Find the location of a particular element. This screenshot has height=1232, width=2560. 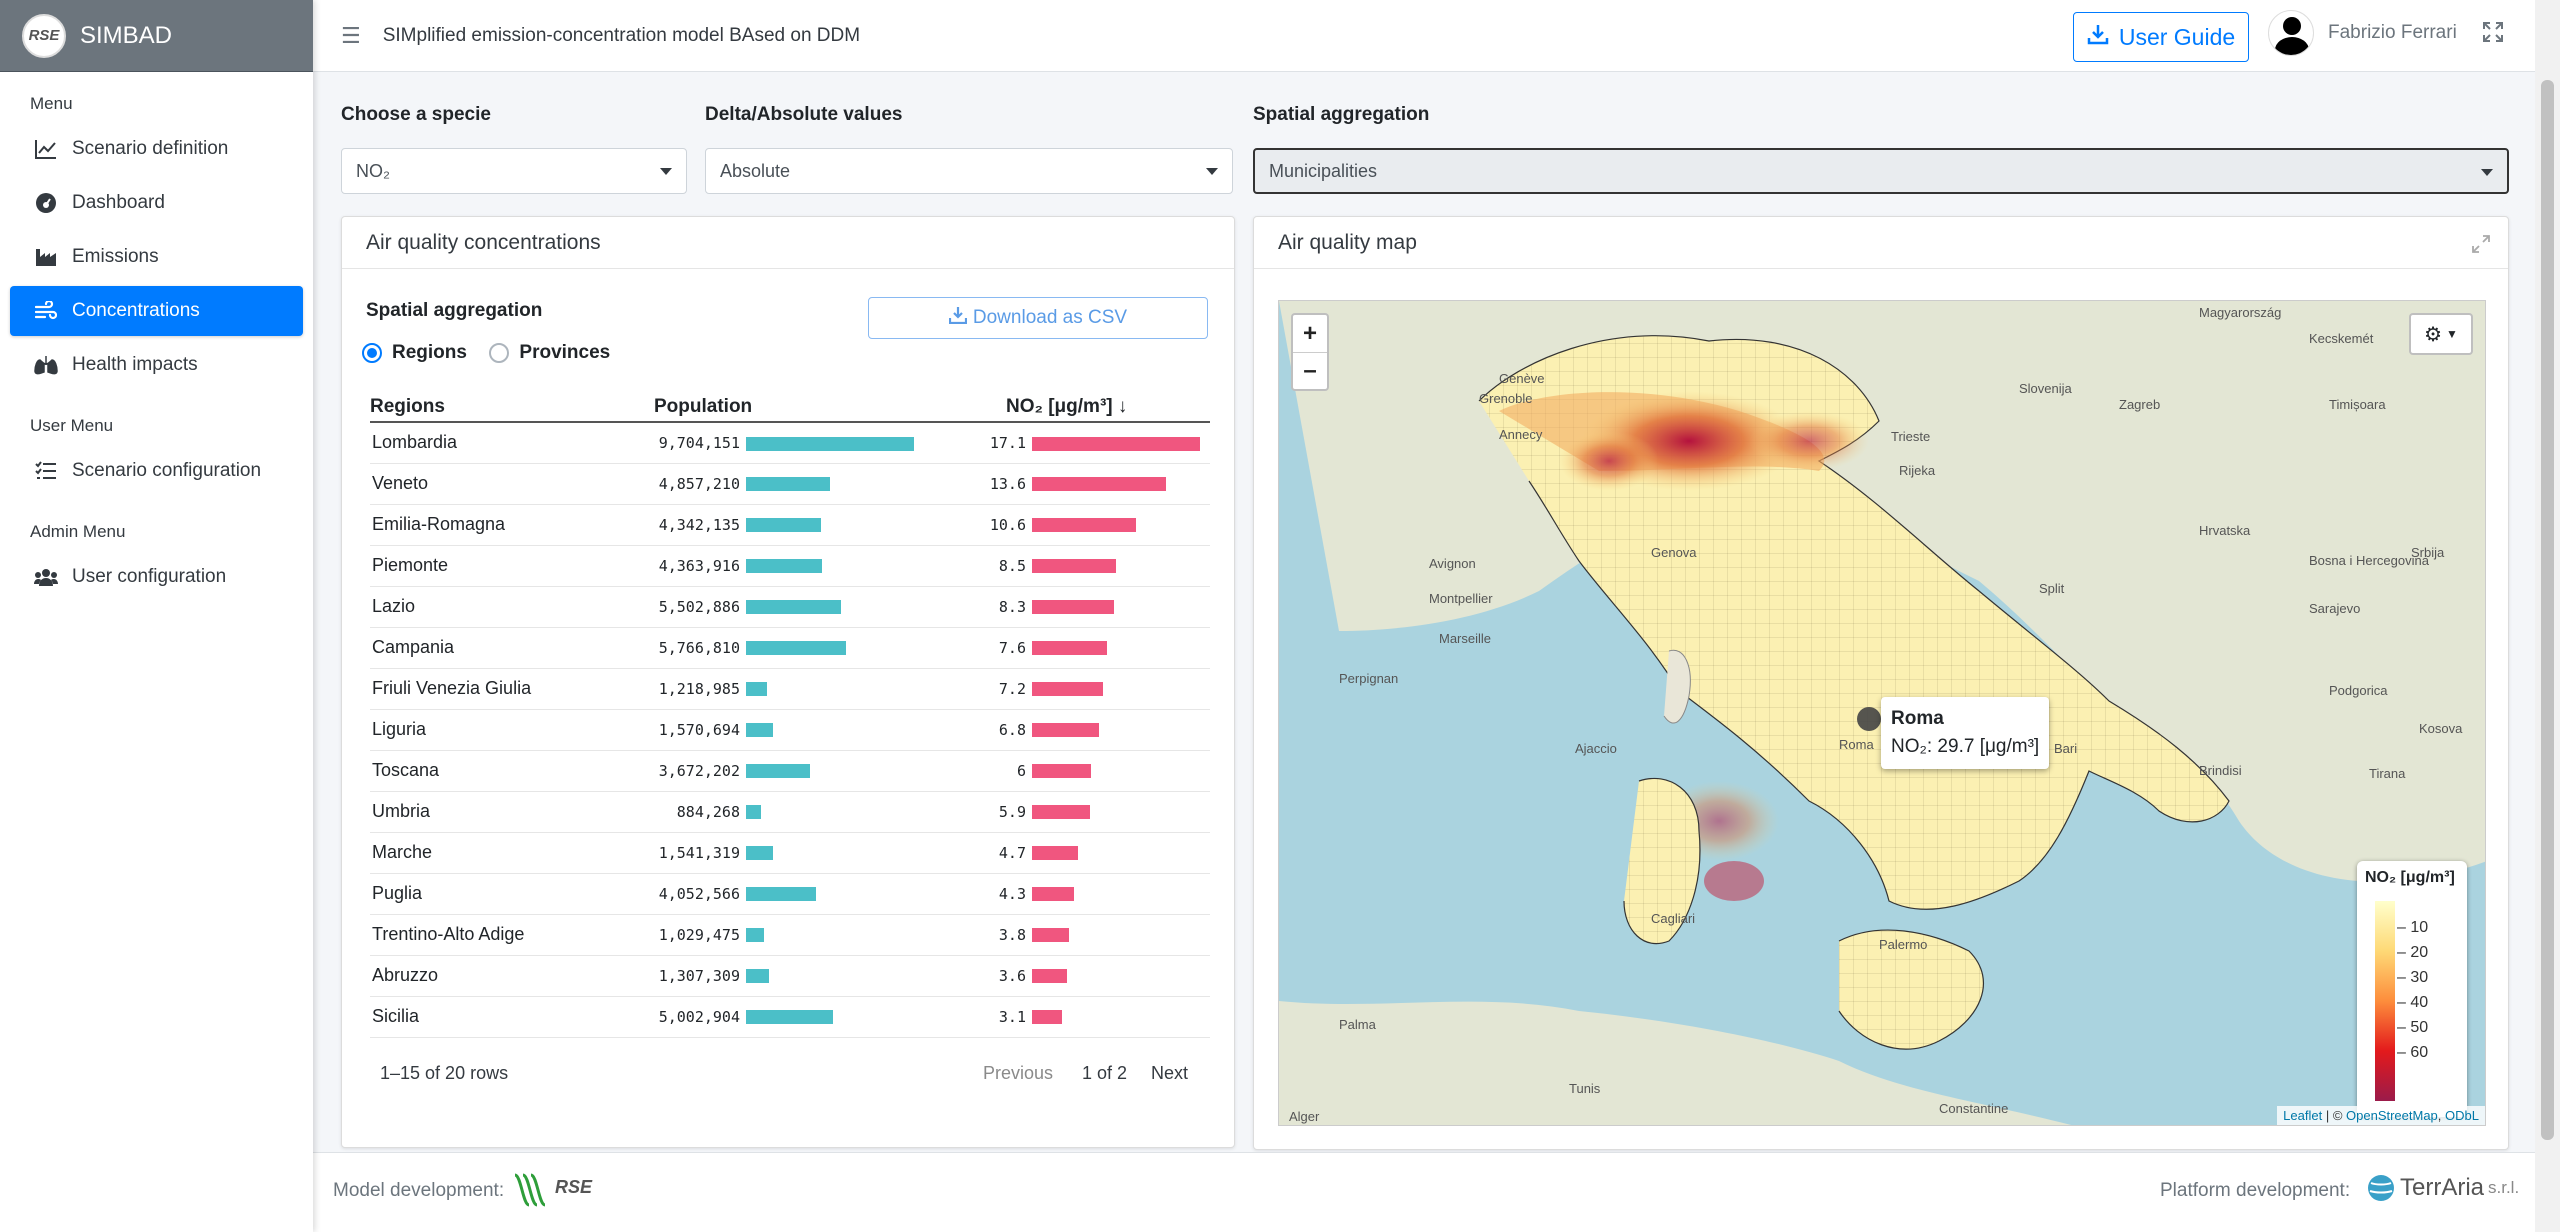

sidebar-item-dashboard: Dashboard is located at coordinates (156, 203).